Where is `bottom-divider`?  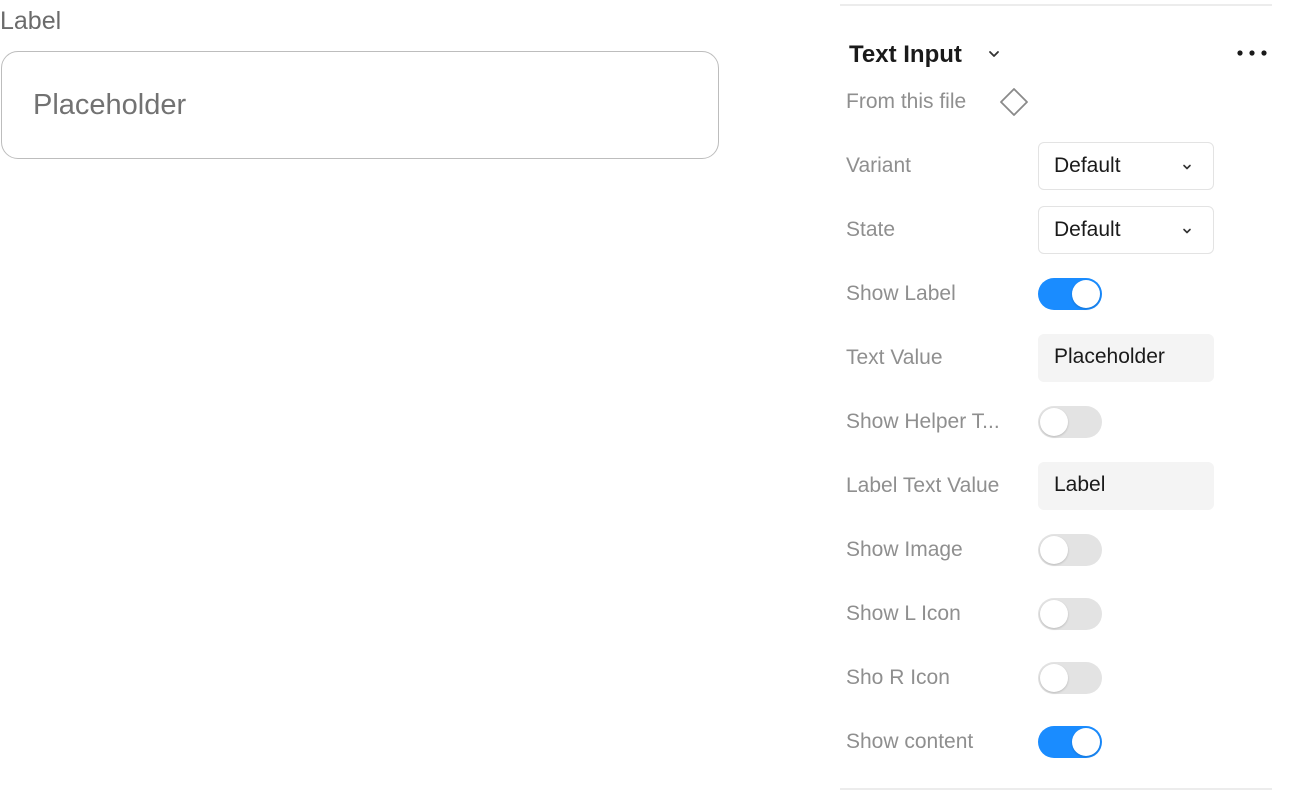
bottom-divider is located at coordinates (1056, 789).